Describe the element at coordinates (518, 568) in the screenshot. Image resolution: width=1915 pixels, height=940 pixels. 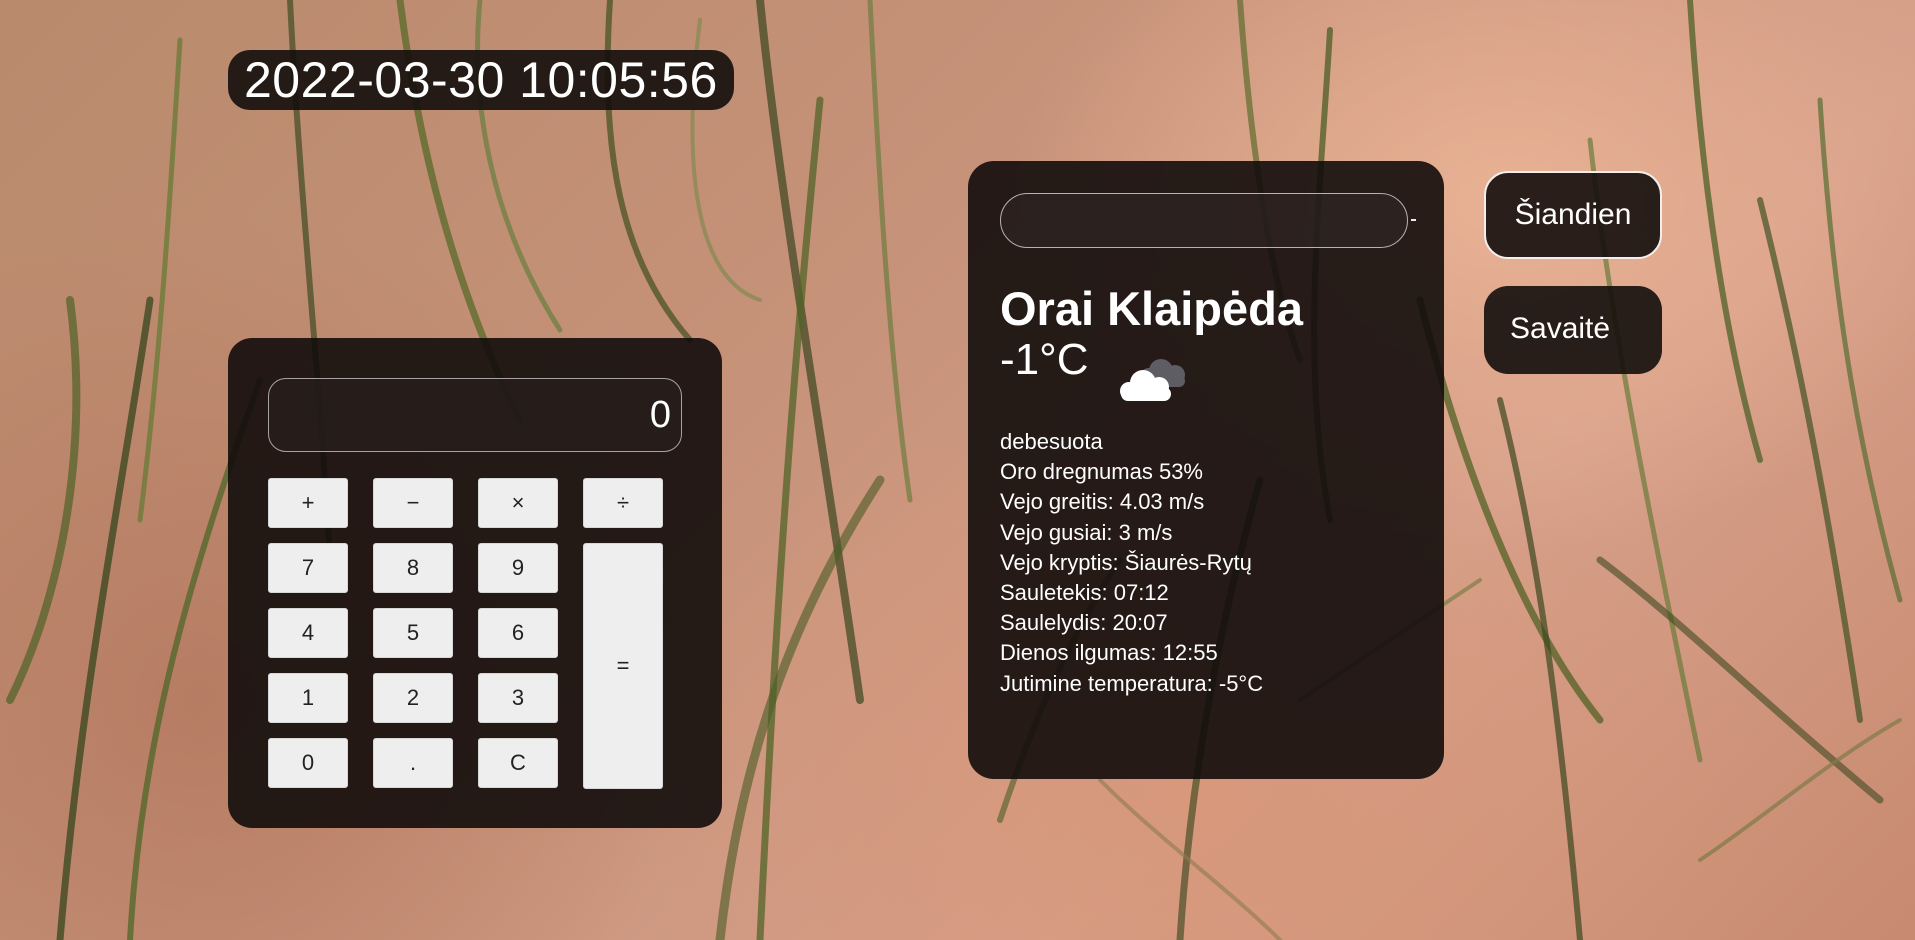
I see `digit-9-key: 9` at that location.